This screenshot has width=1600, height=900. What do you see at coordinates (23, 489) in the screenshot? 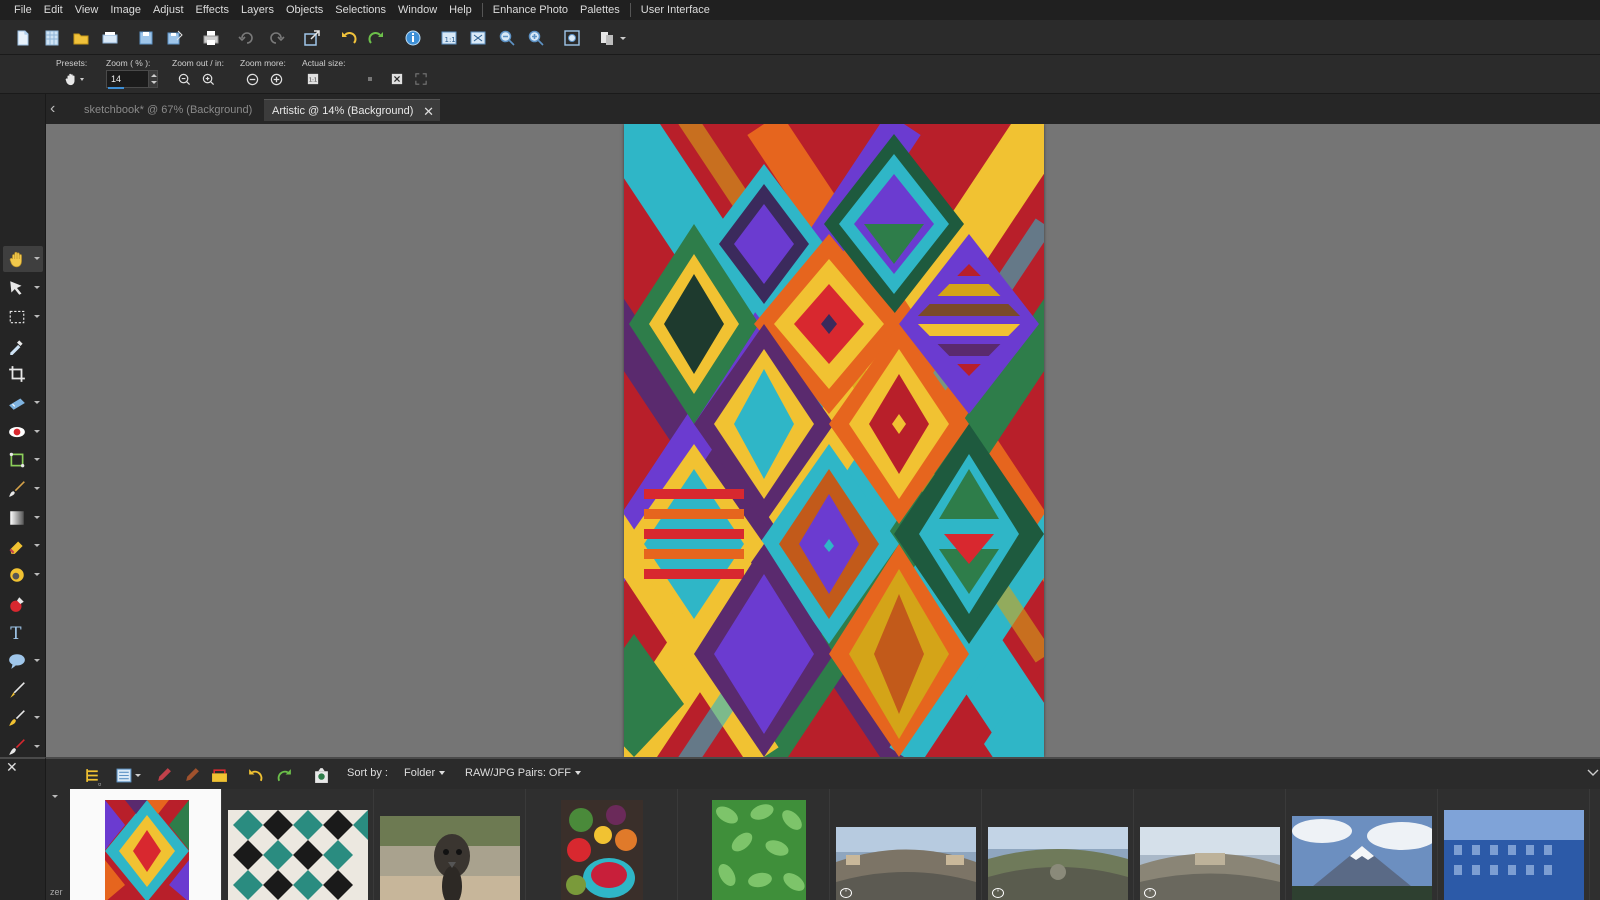
I see `paint-brush-tool` at bounding box center [23, 489].